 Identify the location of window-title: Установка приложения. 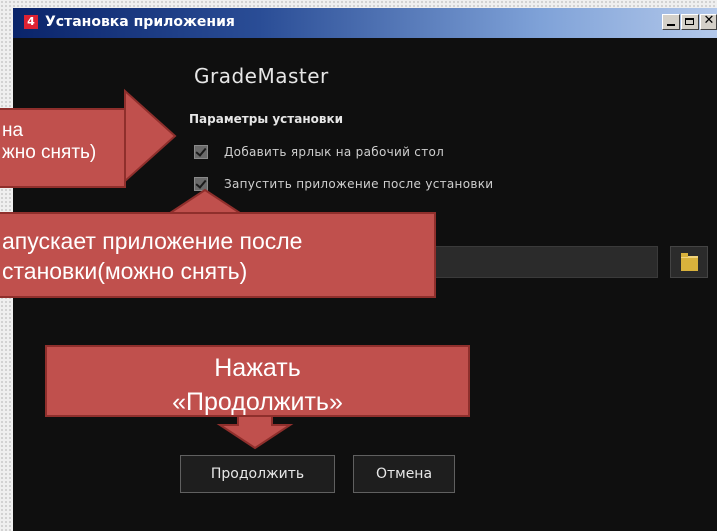
(140, 22).